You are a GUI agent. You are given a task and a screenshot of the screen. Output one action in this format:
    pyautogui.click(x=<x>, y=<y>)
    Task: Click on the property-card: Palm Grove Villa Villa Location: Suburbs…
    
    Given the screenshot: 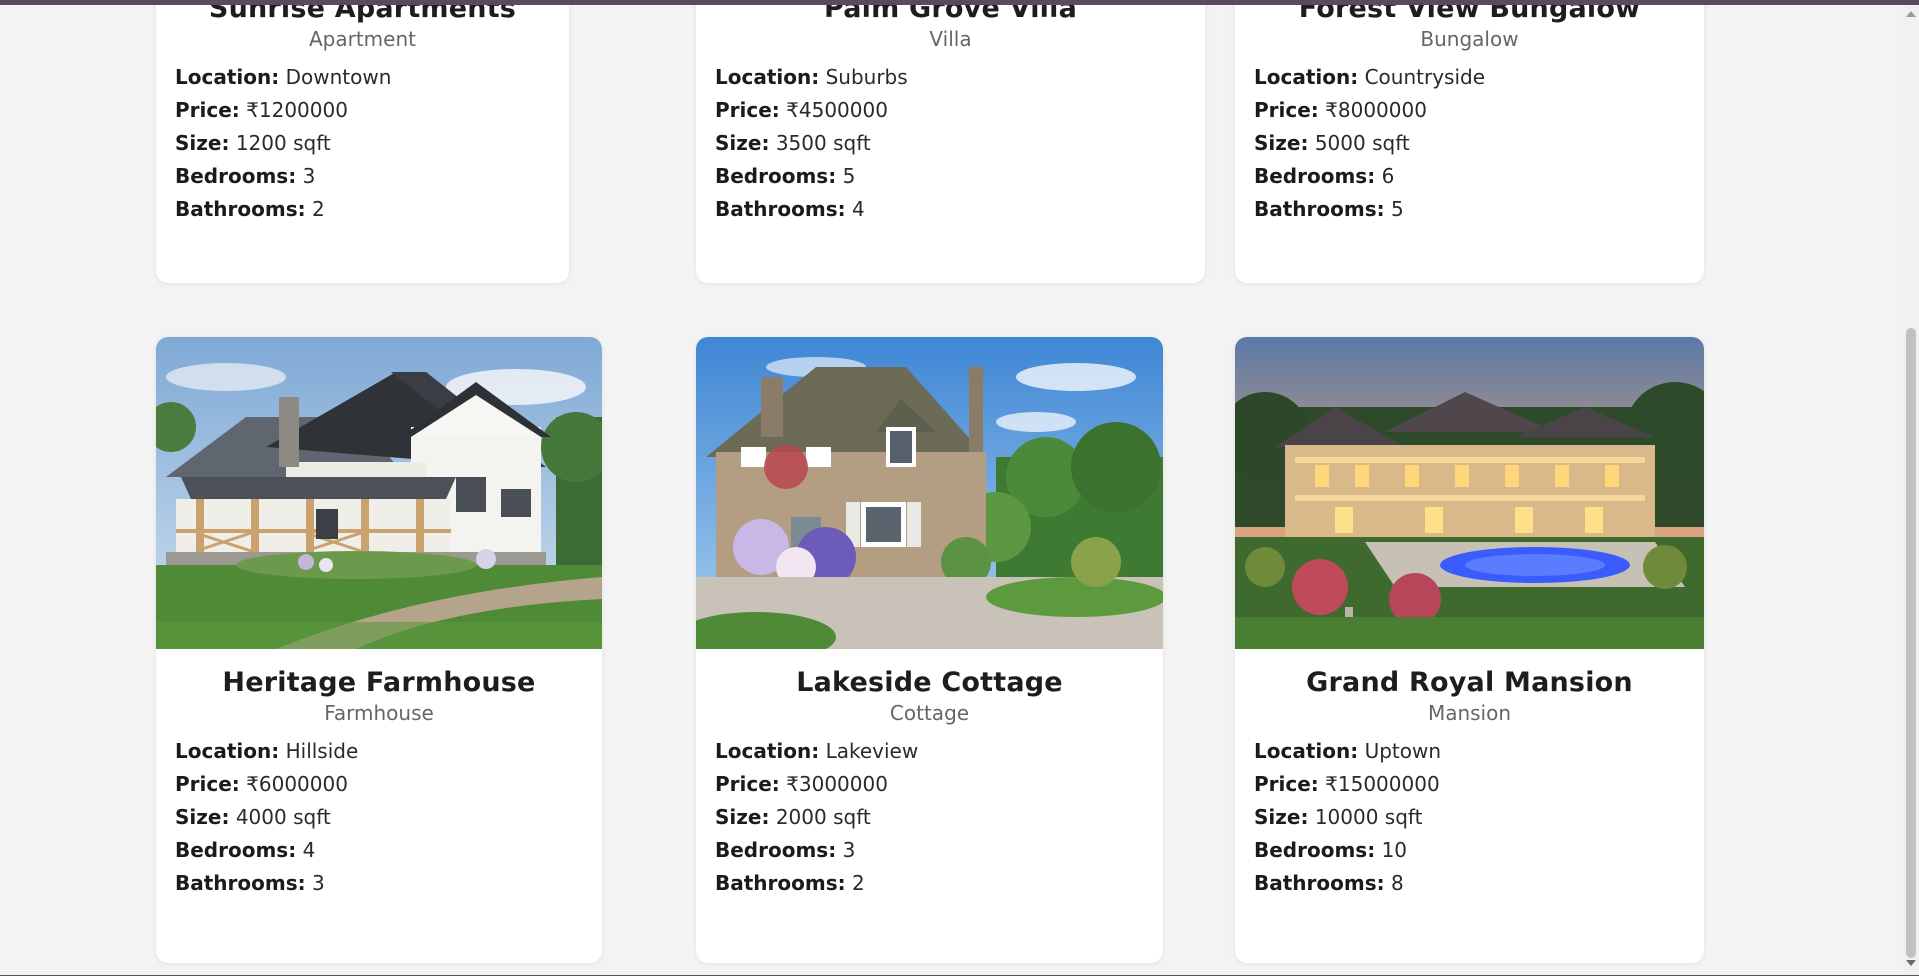 What is the action you would take?
    pyautogui.click(x=950, y=144)
    